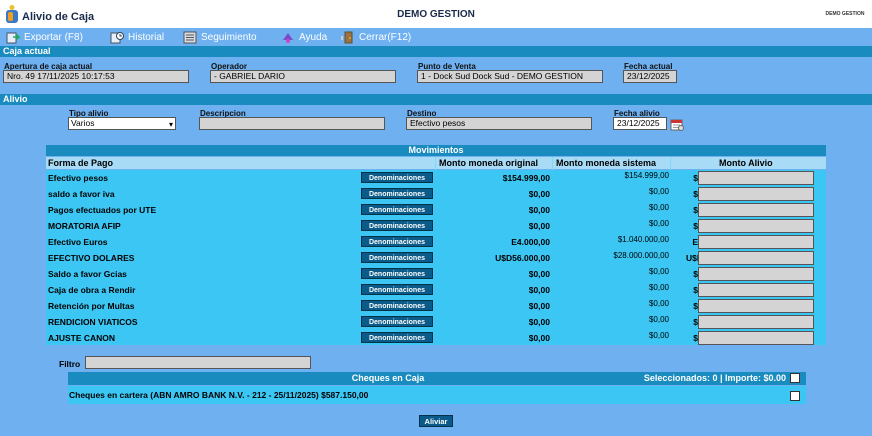 Image resolution: width=872 pixels, height=436 pixels. What do you see at coordinates (526, 178) in the screenshot?
I see `monto-original: $154.999,00` at bounding box center [526, 178].